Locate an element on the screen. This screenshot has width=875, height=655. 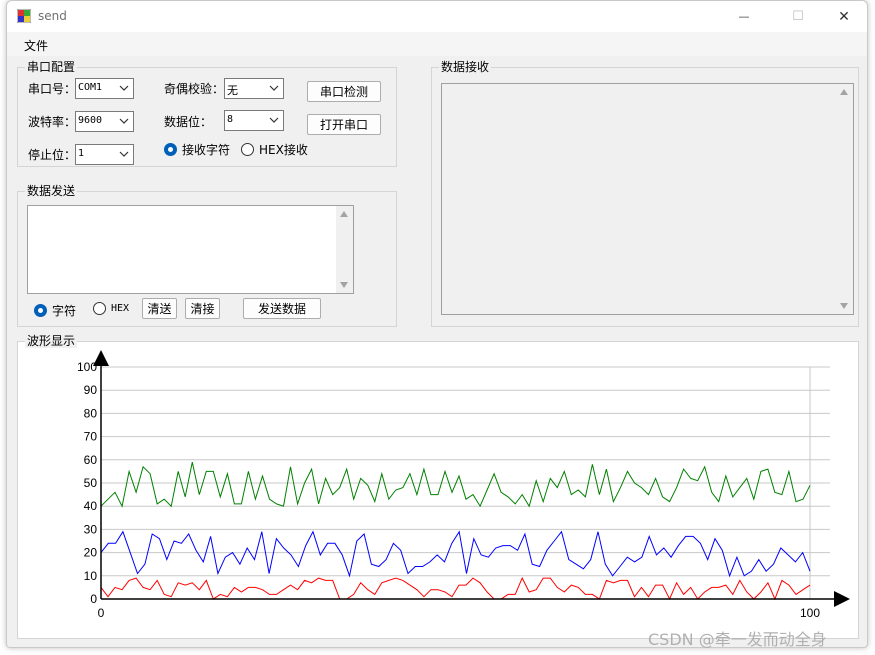
send-textarea is located at coordinates (190, 249).